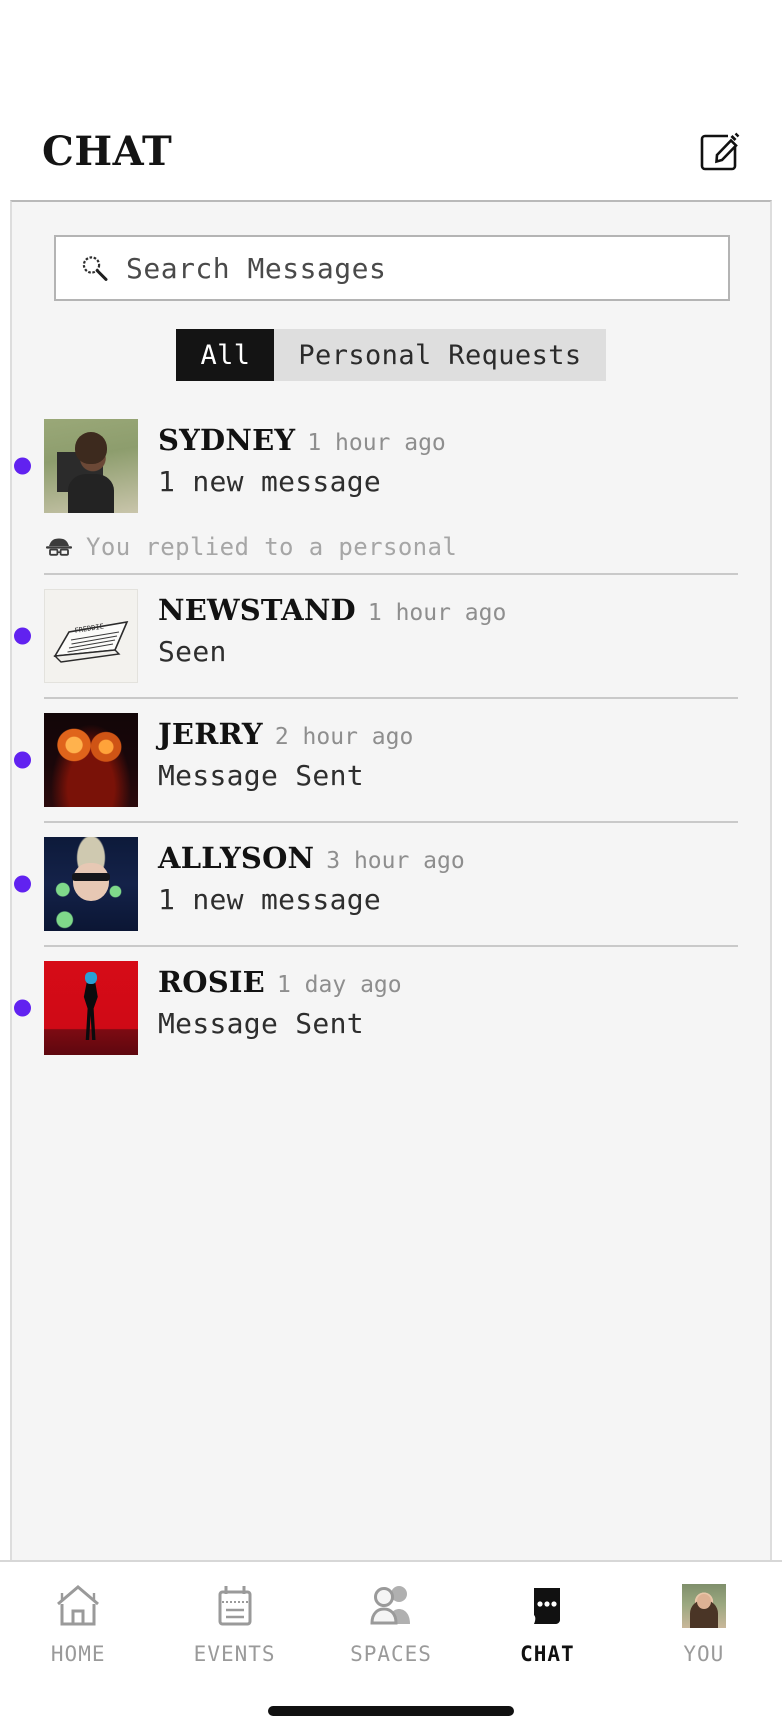  What do you see at coordinates (227, 440) in the screenshot?
I see `conversation-name: SYDNEY` at bounding box center [227, 440].